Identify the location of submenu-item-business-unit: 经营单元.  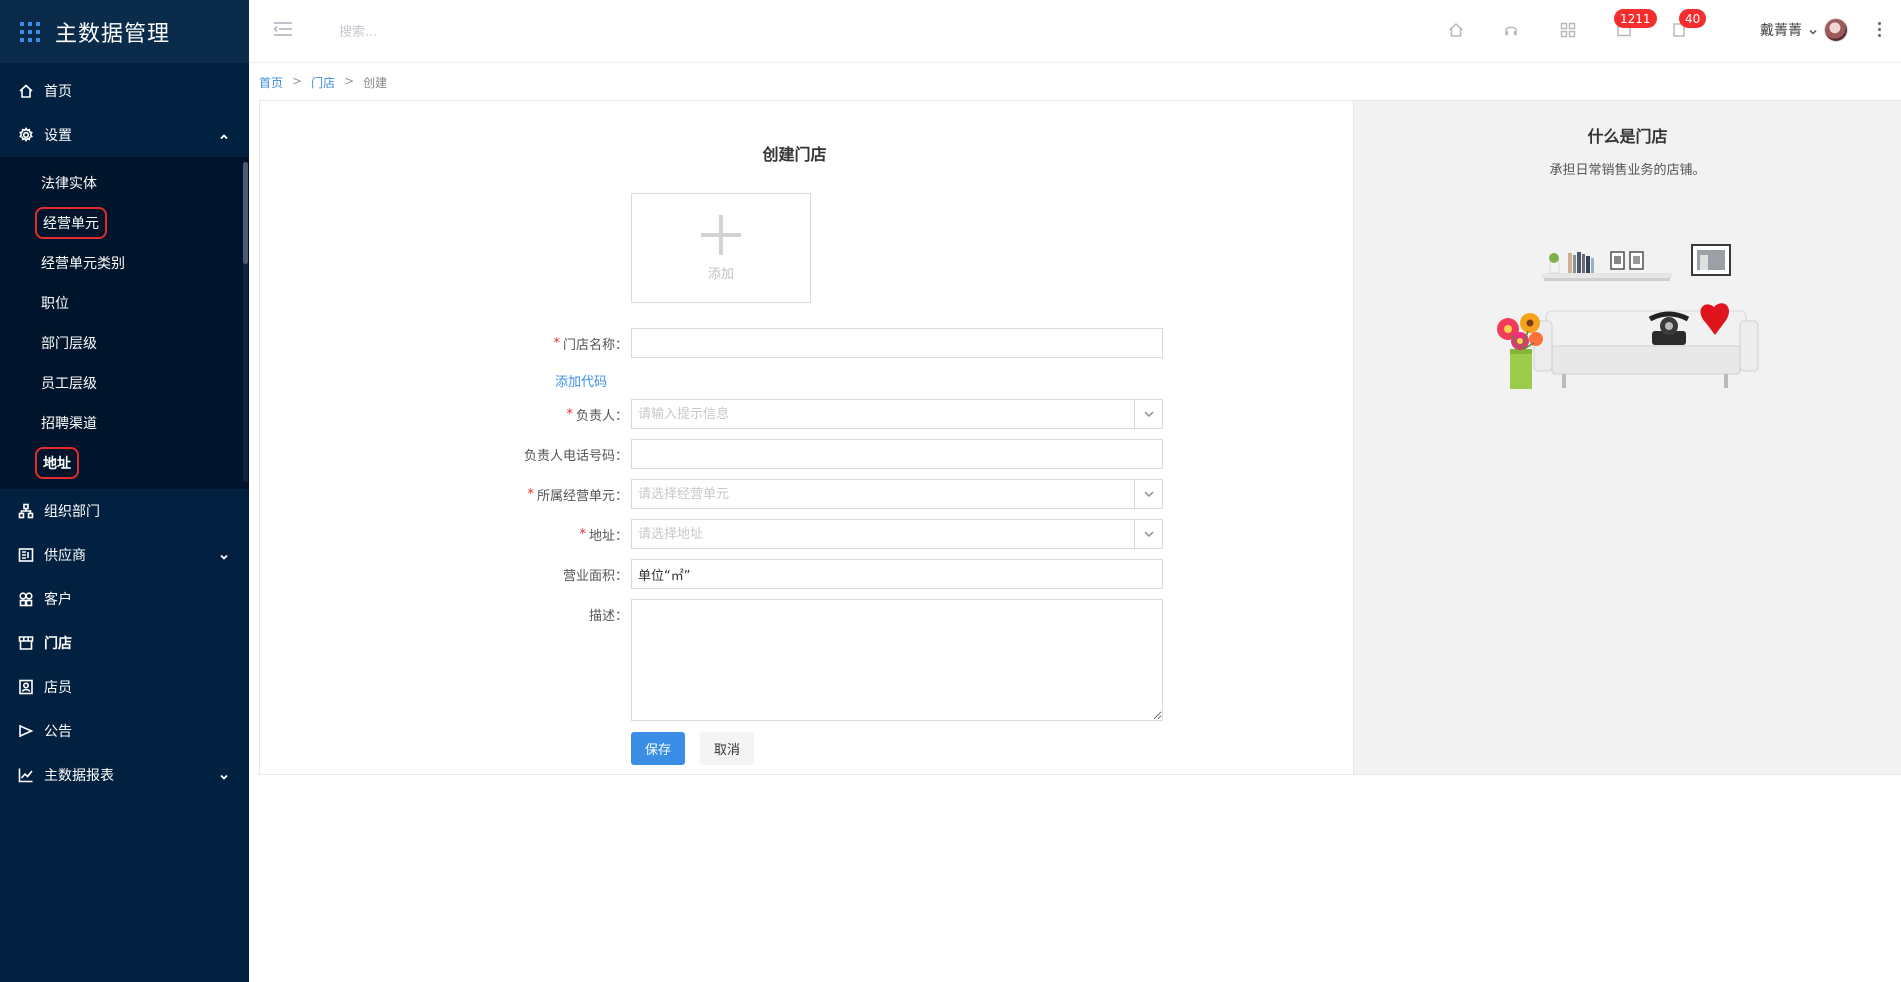
(124, 223).